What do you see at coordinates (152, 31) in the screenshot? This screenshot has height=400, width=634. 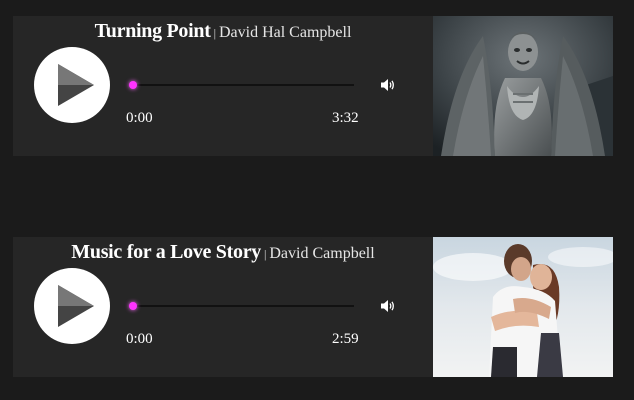 I see `track-title: Turning Point` at bounding box center [152, 31].